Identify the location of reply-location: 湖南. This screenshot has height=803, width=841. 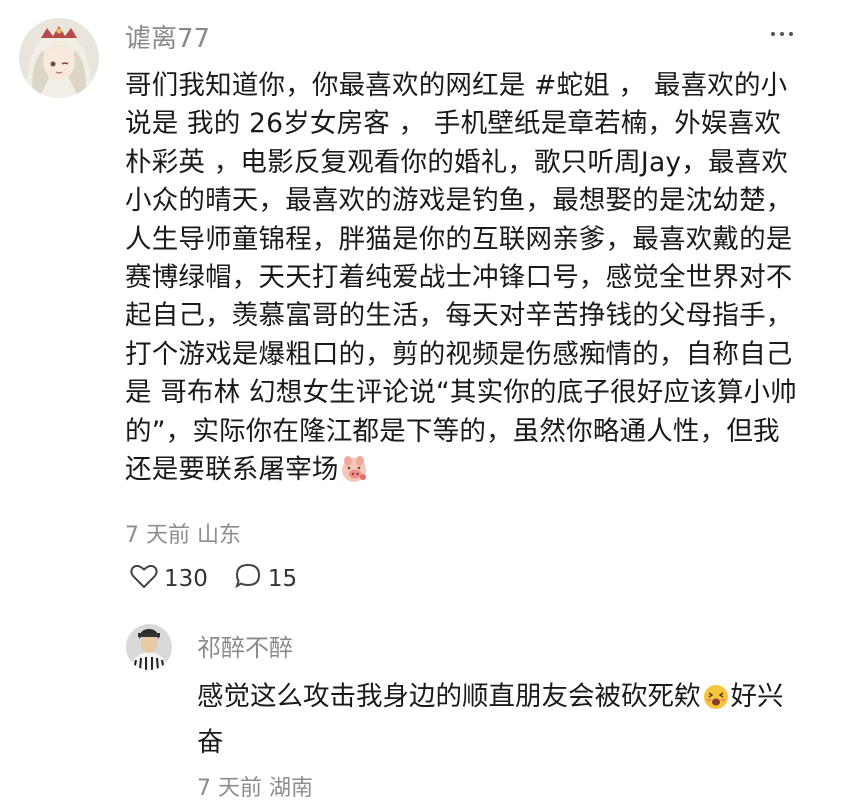
(291, 788).